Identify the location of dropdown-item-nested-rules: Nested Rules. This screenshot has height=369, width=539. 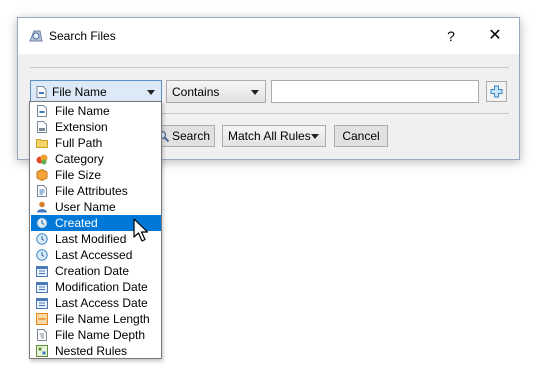
(96, 351).